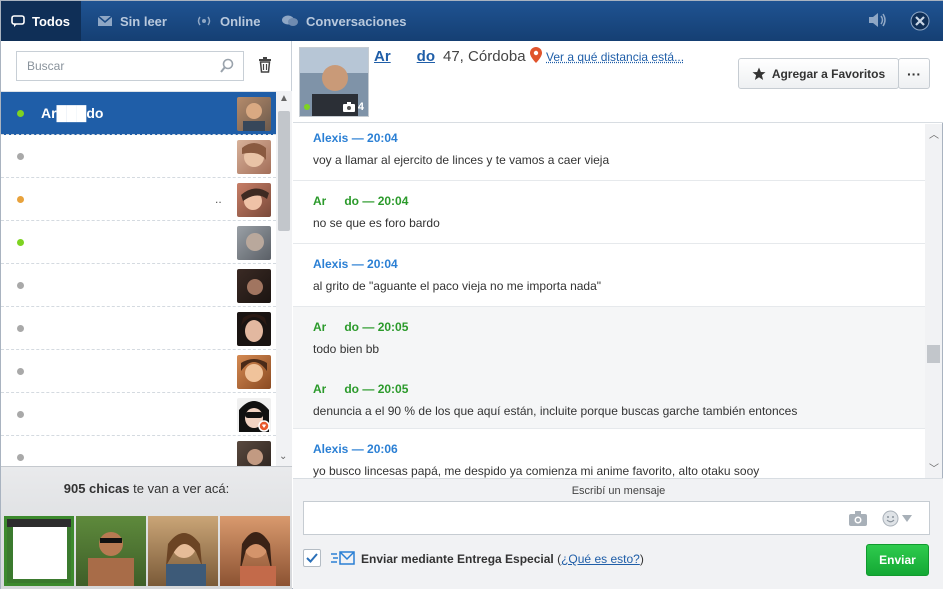  What do you see at coordinates (472, 21) in the screenshot?
I see `top-navigation-bar: Todos Sin leer Online Conversaciones` at bounding box center [472, 21].